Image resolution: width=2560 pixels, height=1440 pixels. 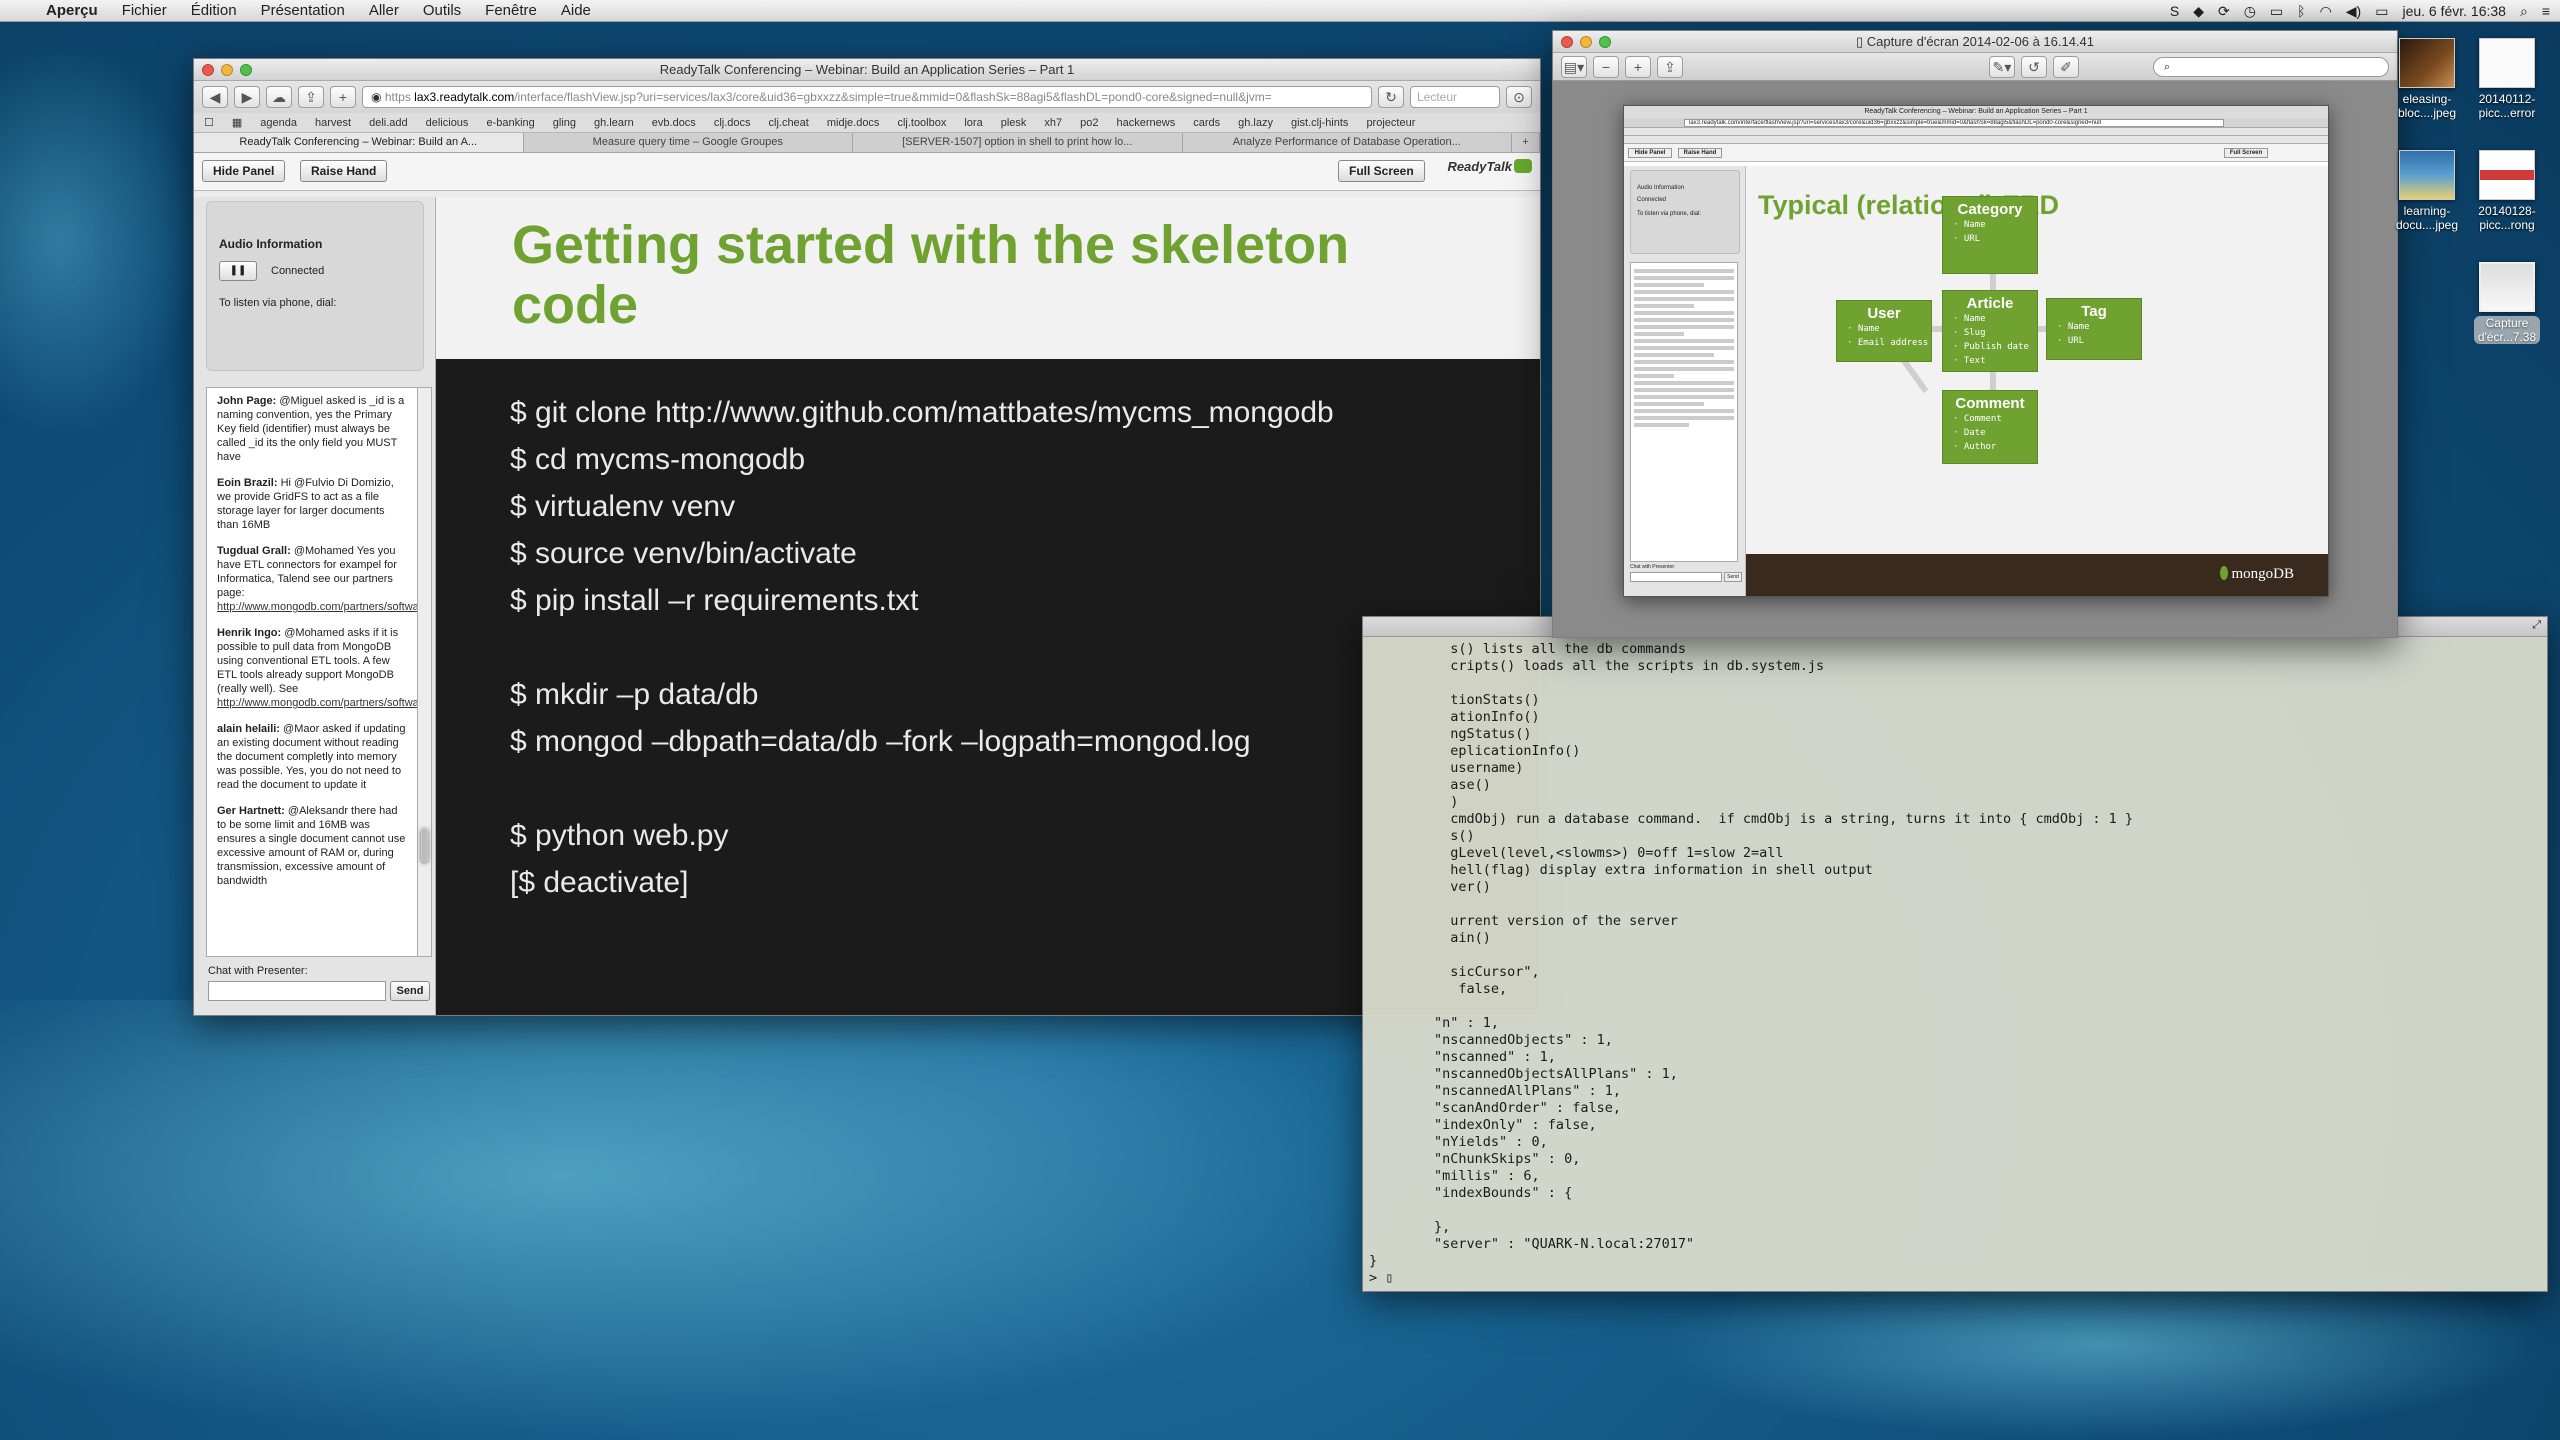 What do you see at coordinates (297, 991) in the screenshot?
I see `chat-input` at bounding box center [297, 991].